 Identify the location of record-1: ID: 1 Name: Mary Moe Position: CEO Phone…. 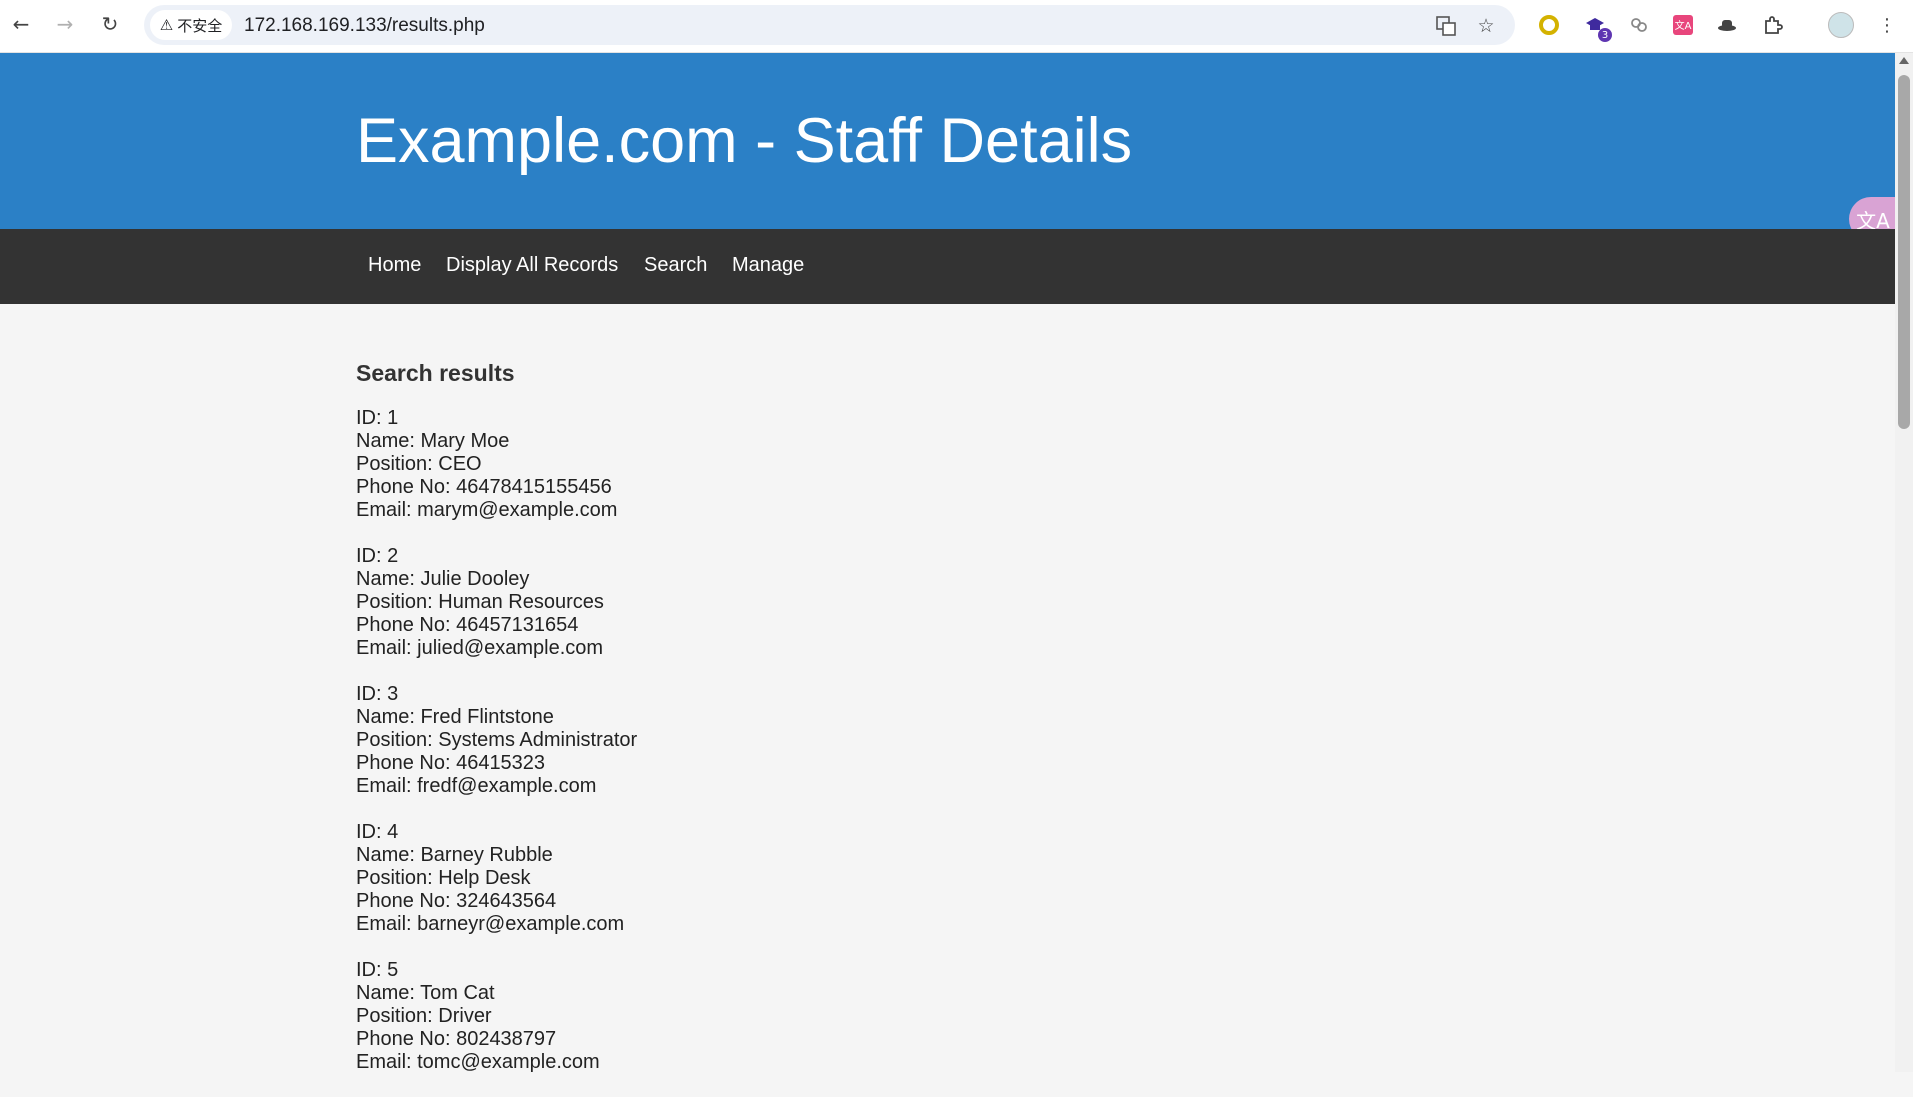
(856, 464).